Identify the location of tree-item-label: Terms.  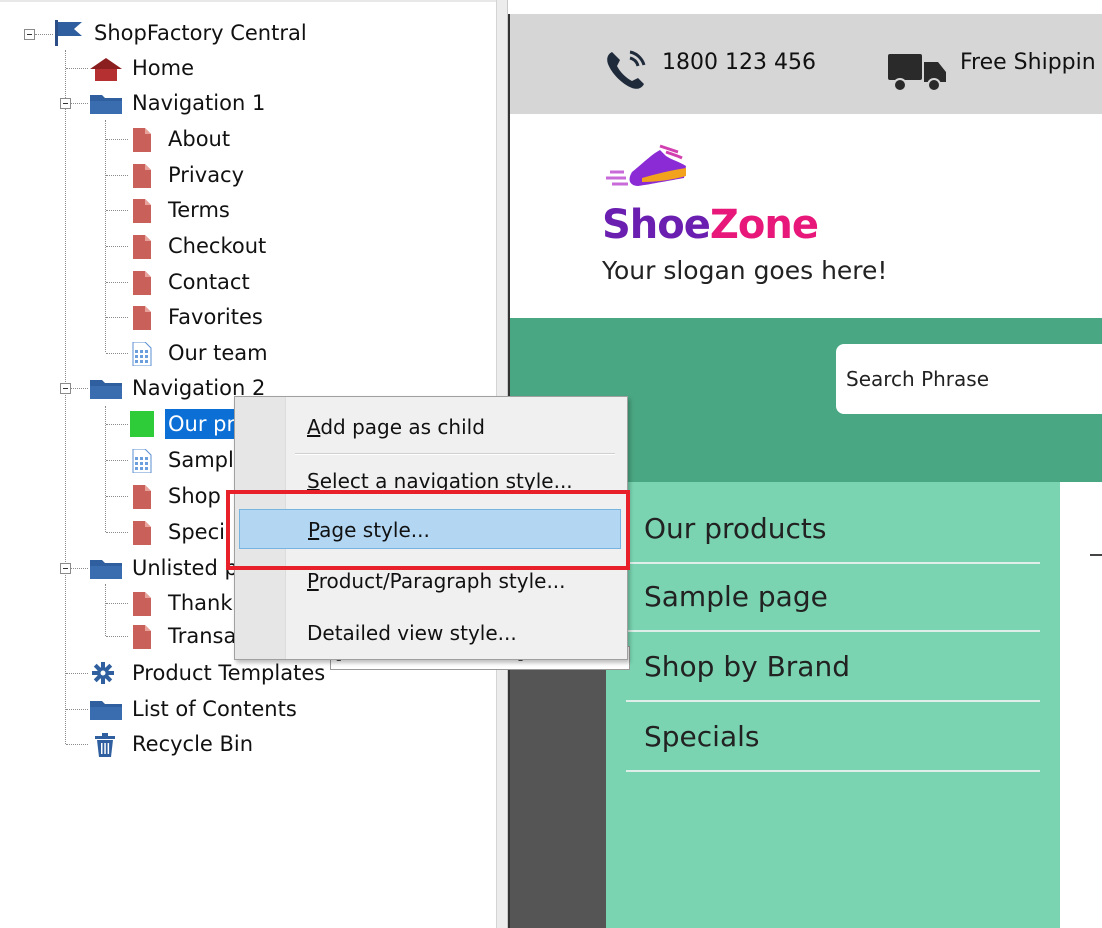
(199, 210).